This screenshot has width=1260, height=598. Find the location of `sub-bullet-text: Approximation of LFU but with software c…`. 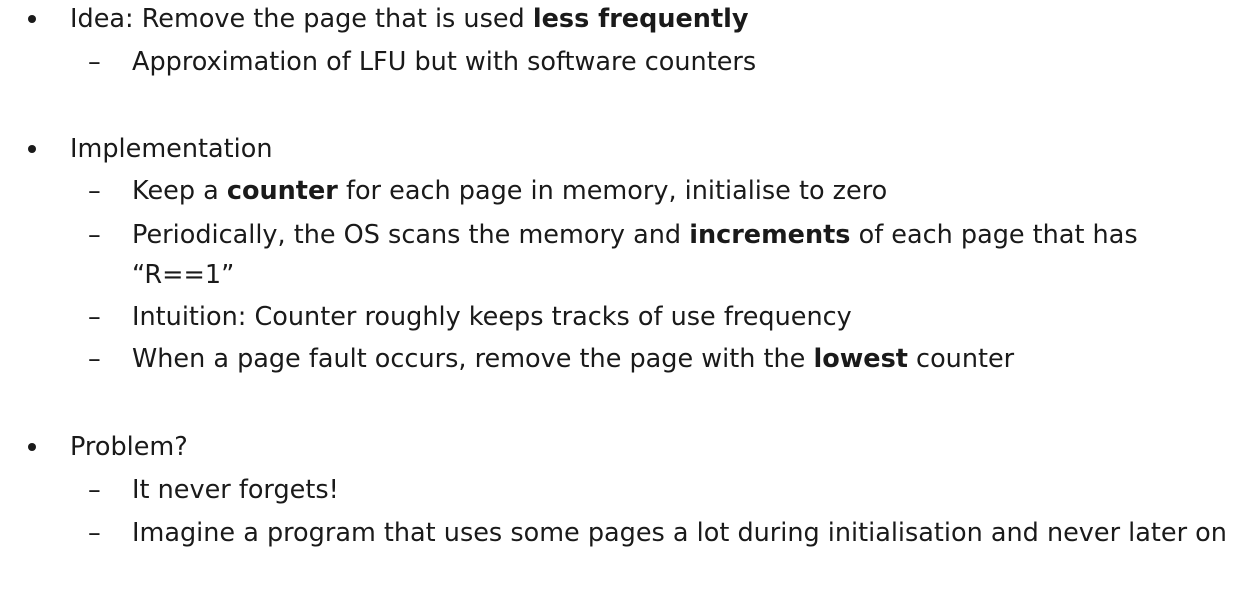

sub-bullet-text: Approximation of LFU but with software c… is located at coordinates (444, 62).